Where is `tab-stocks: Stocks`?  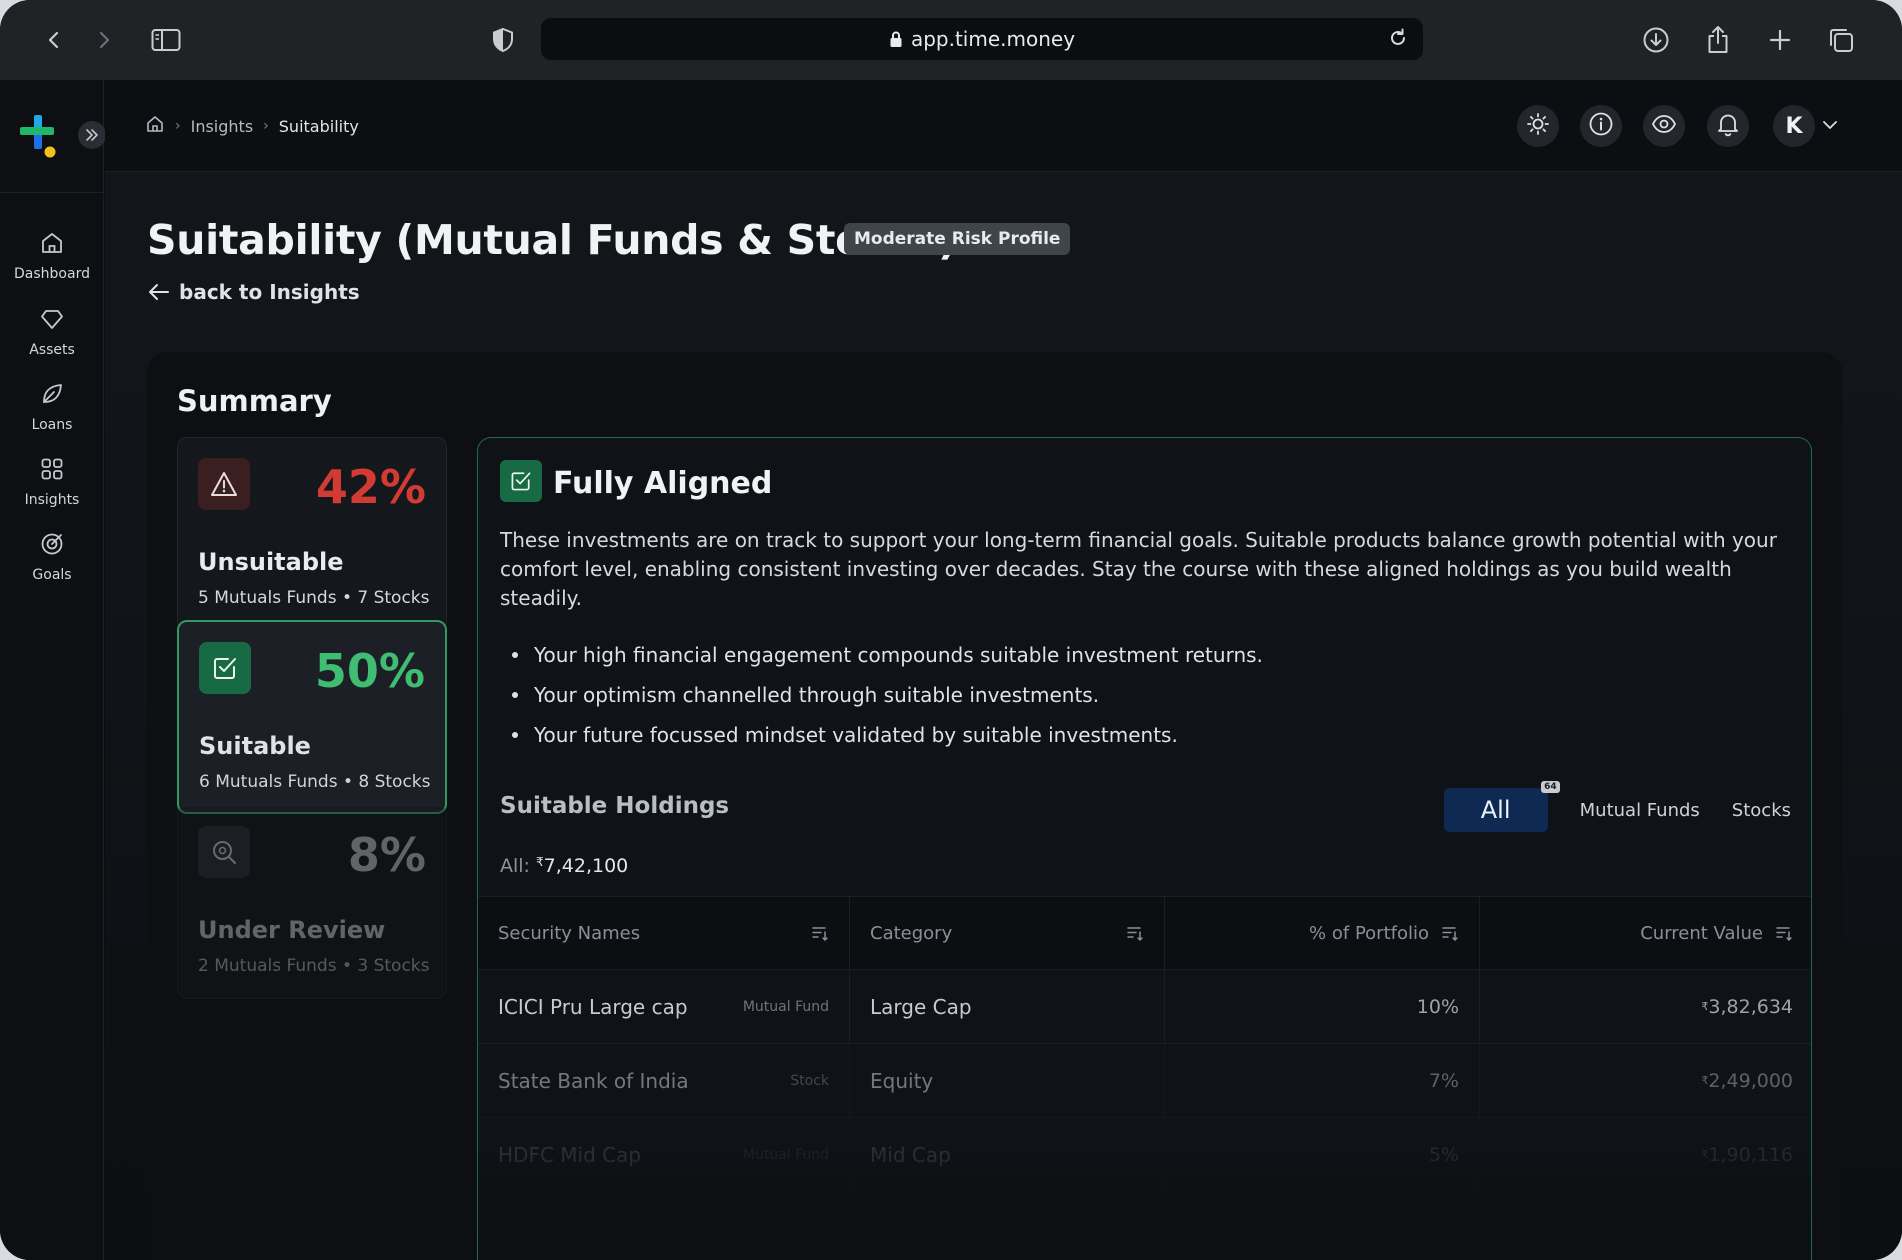
tab-stocks: Stocks is located at coordinates (1761, 810).